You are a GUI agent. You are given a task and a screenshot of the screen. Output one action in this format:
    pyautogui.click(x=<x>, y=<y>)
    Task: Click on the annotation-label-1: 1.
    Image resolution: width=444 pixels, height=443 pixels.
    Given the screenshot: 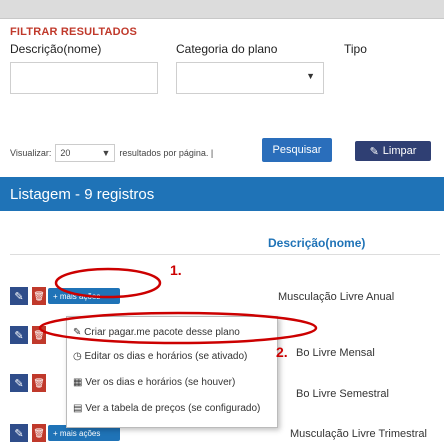 What is the action you would take?
    pyautogui.click(x=176, y=270)
    